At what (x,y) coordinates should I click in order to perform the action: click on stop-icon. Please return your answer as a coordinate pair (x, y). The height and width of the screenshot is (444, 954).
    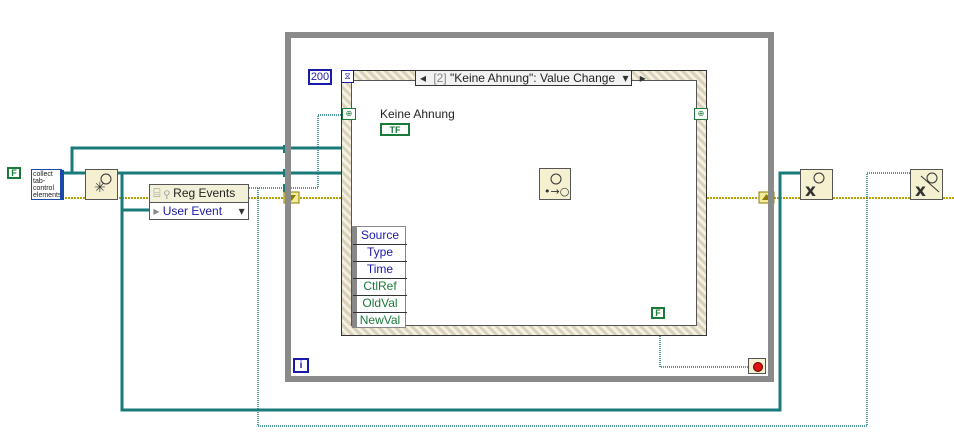
    Looking at the image, I should click on (758, 367).